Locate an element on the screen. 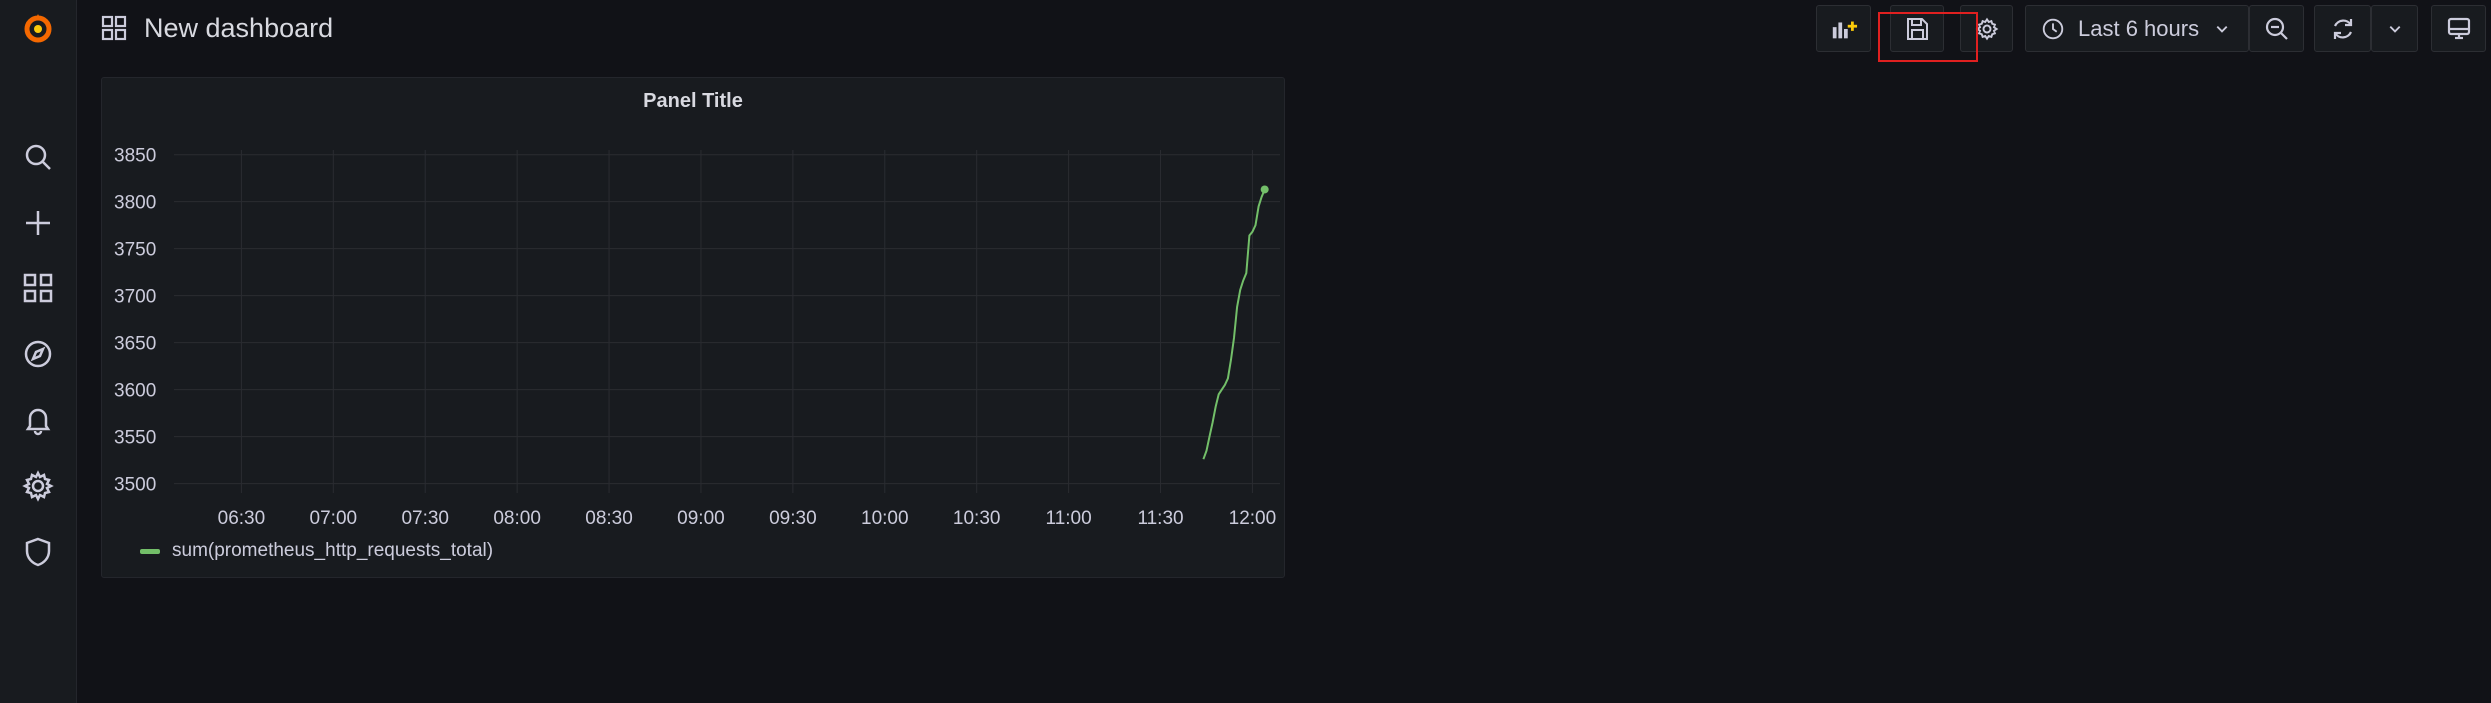 The image size is (2491, 703). monitor-icon is located at coordinates (2458, 28).